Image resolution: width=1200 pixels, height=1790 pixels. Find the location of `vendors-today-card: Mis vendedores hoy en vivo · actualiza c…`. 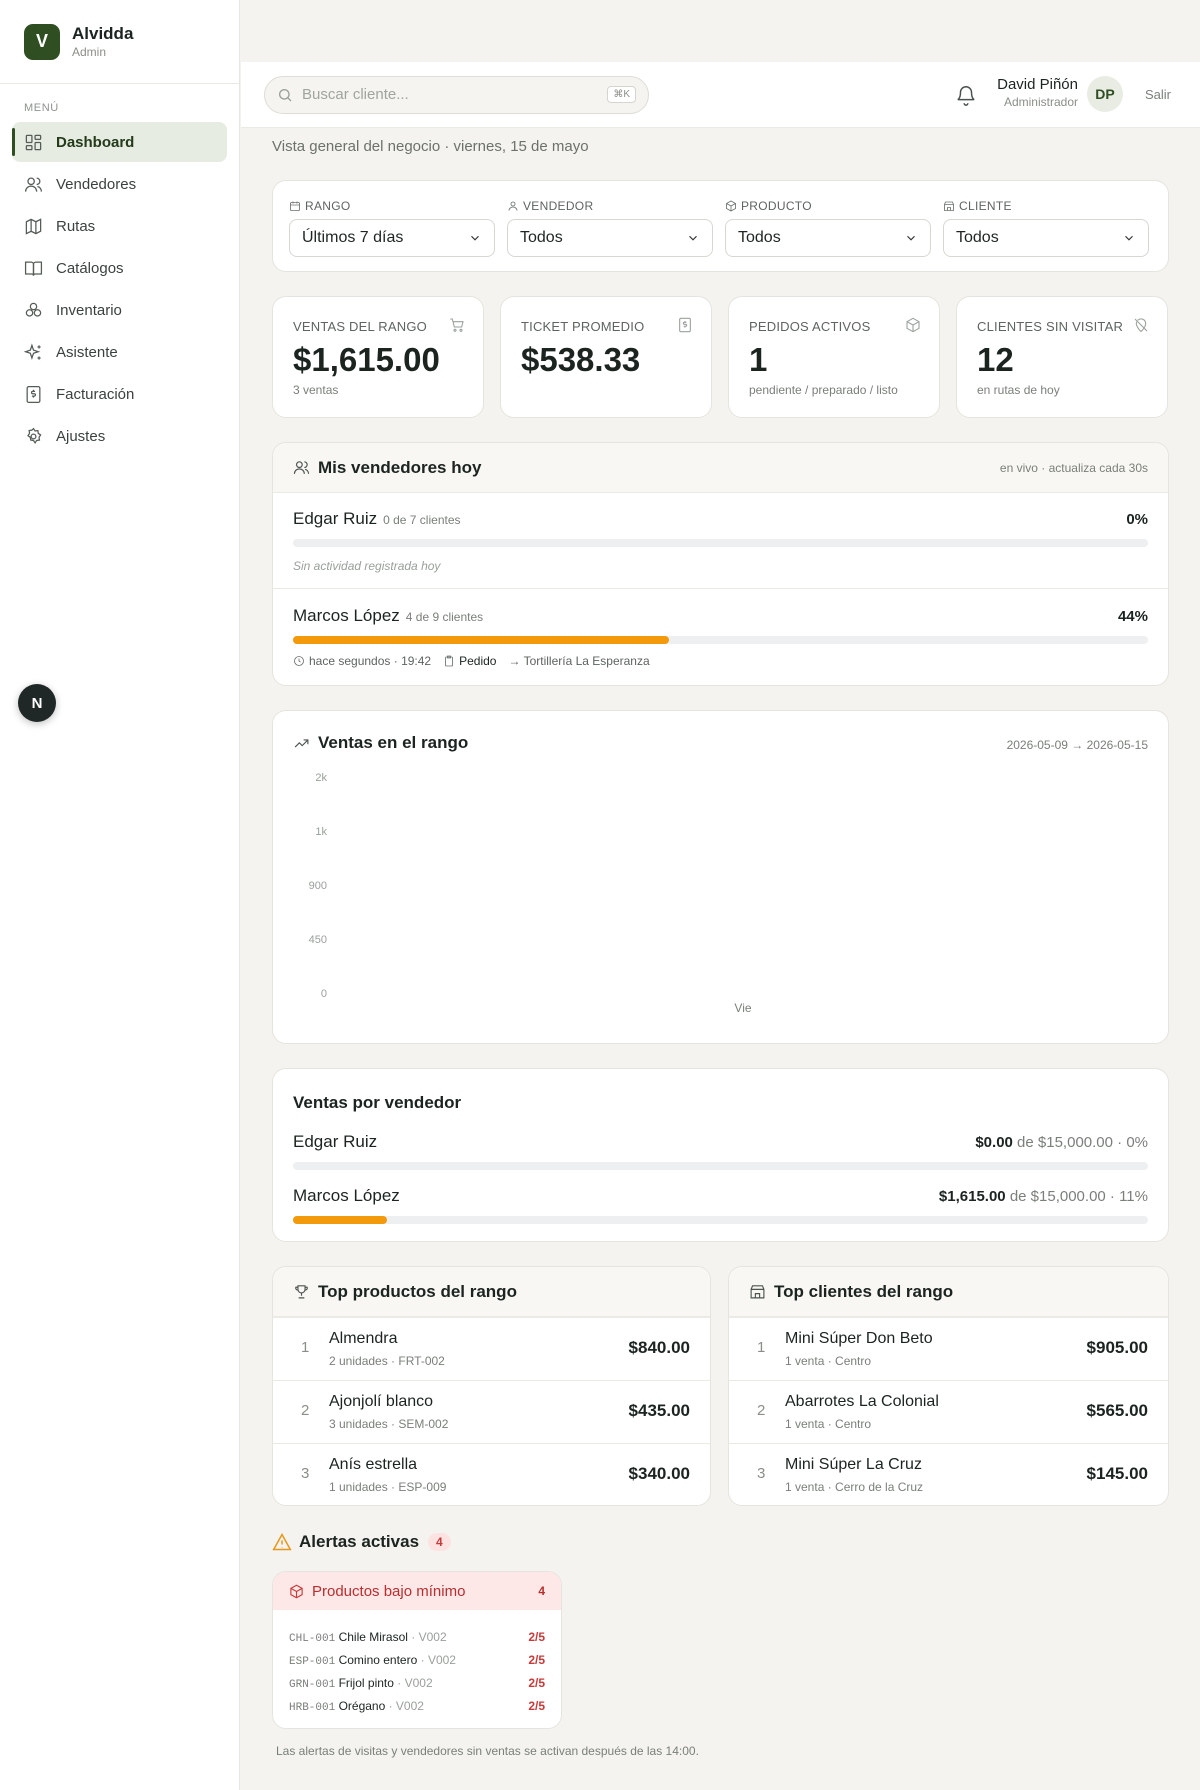

vendors-today-card: Mis vendedores hoy en vivo · actualiza c… is located at coordinates (720, 564).